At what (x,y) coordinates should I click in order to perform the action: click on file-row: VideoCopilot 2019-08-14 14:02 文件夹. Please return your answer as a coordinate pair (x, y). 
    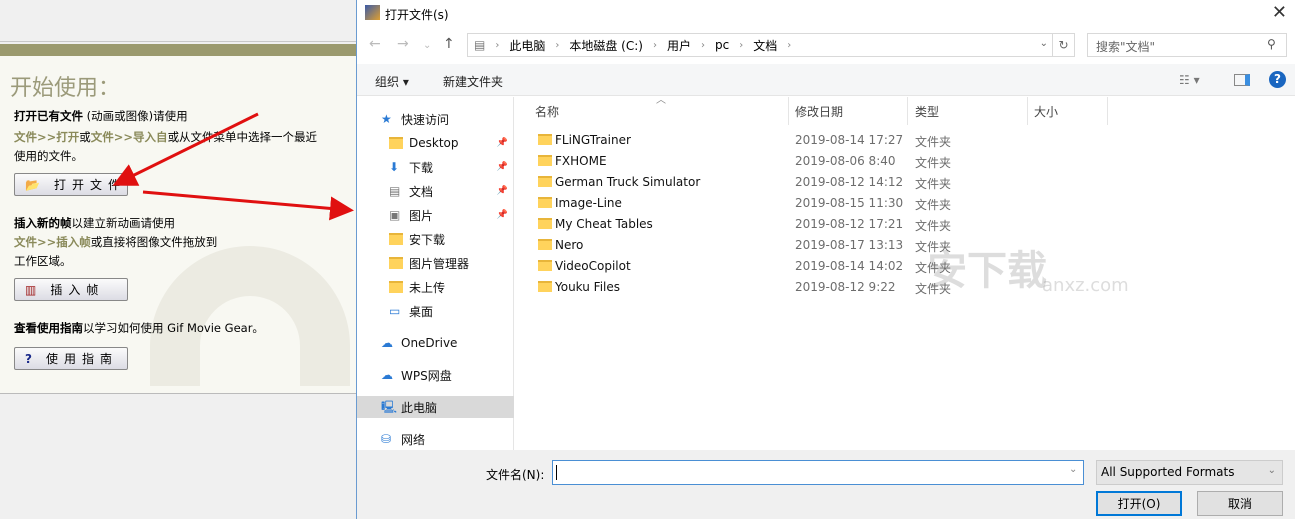
    Looking at the image, I should click on (745, 266).